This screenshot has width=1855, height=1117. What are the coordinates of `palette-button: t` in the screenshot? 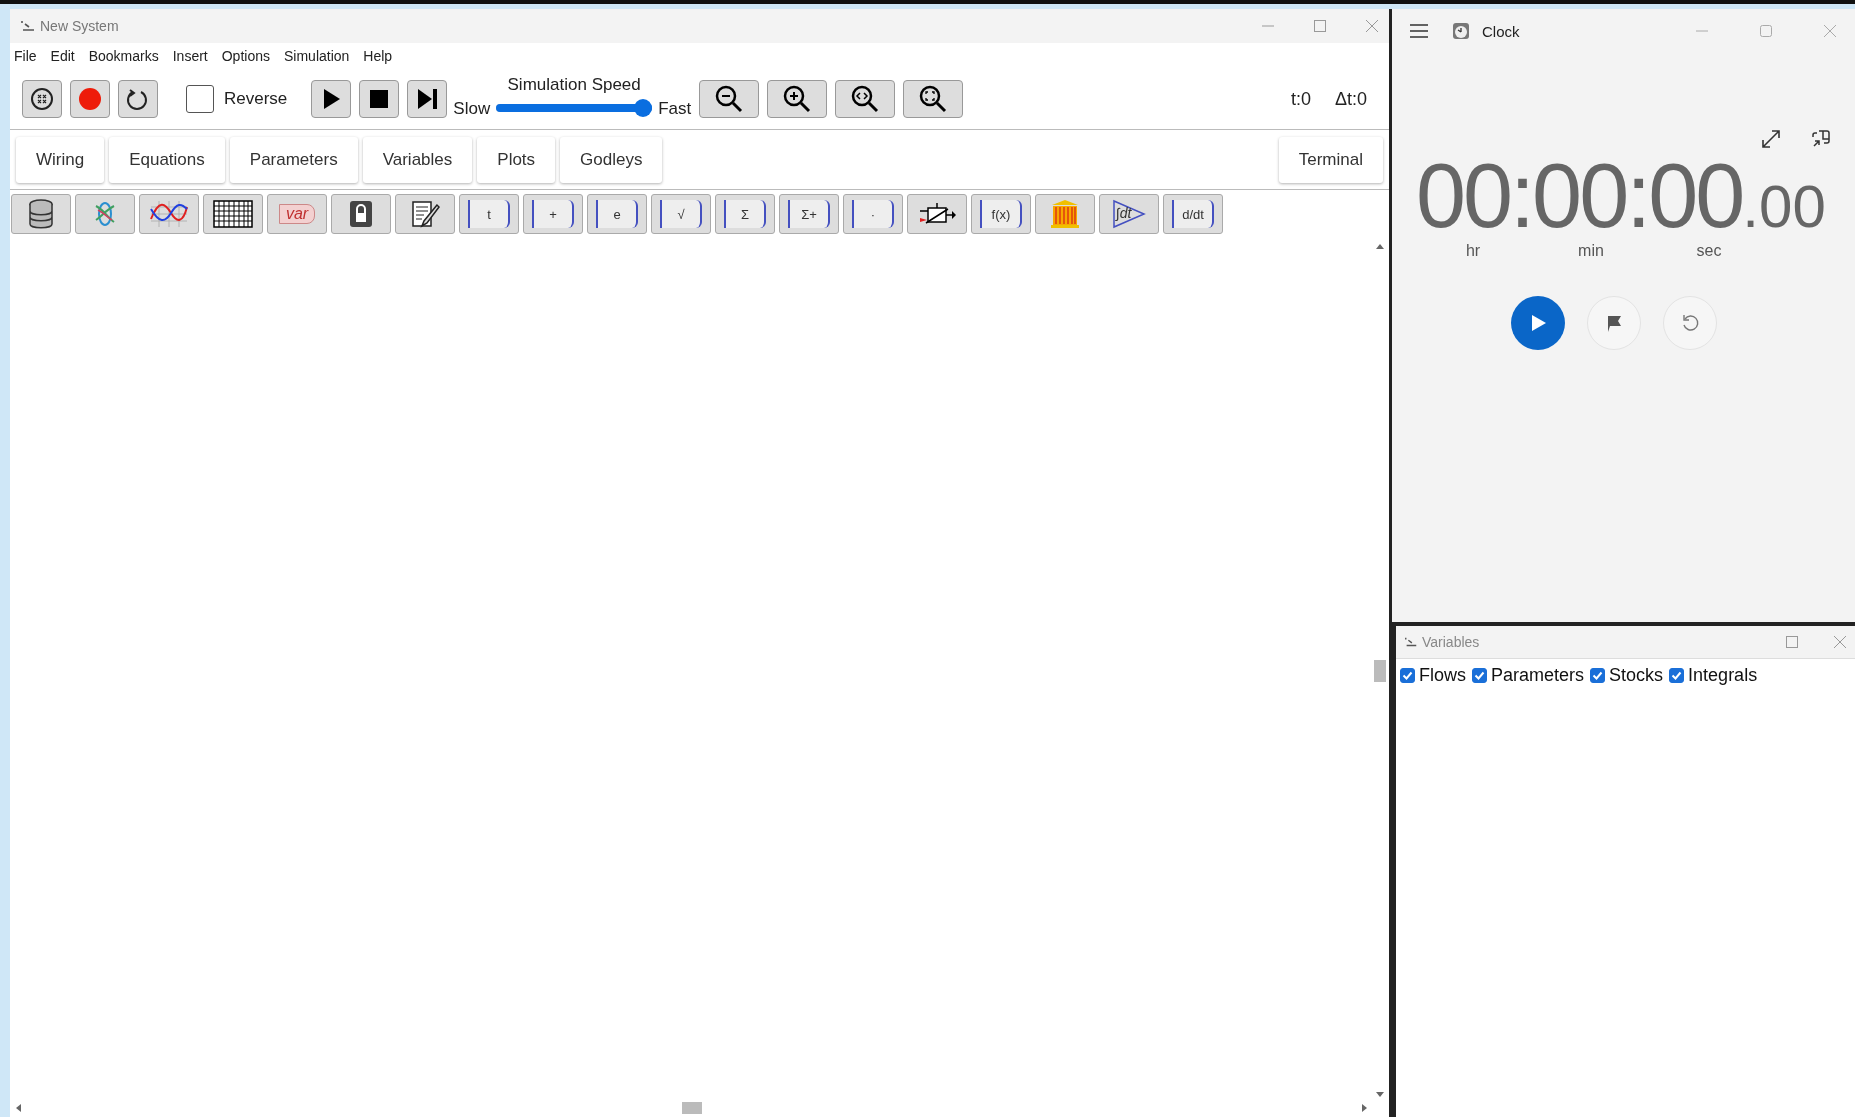 It's located at (489, 214).